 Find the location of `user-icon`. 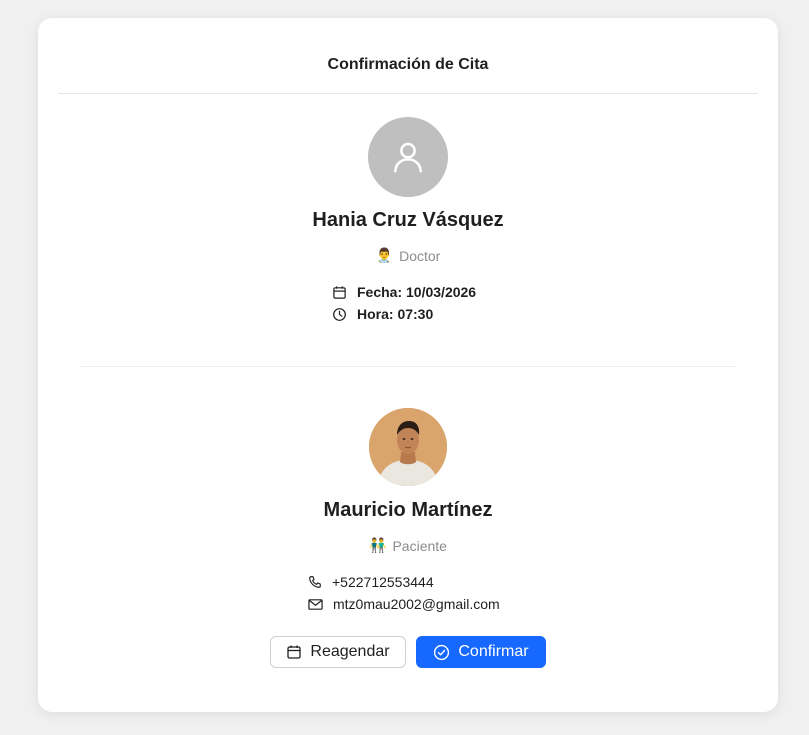

user-icon is located at coordinates (408, 157).